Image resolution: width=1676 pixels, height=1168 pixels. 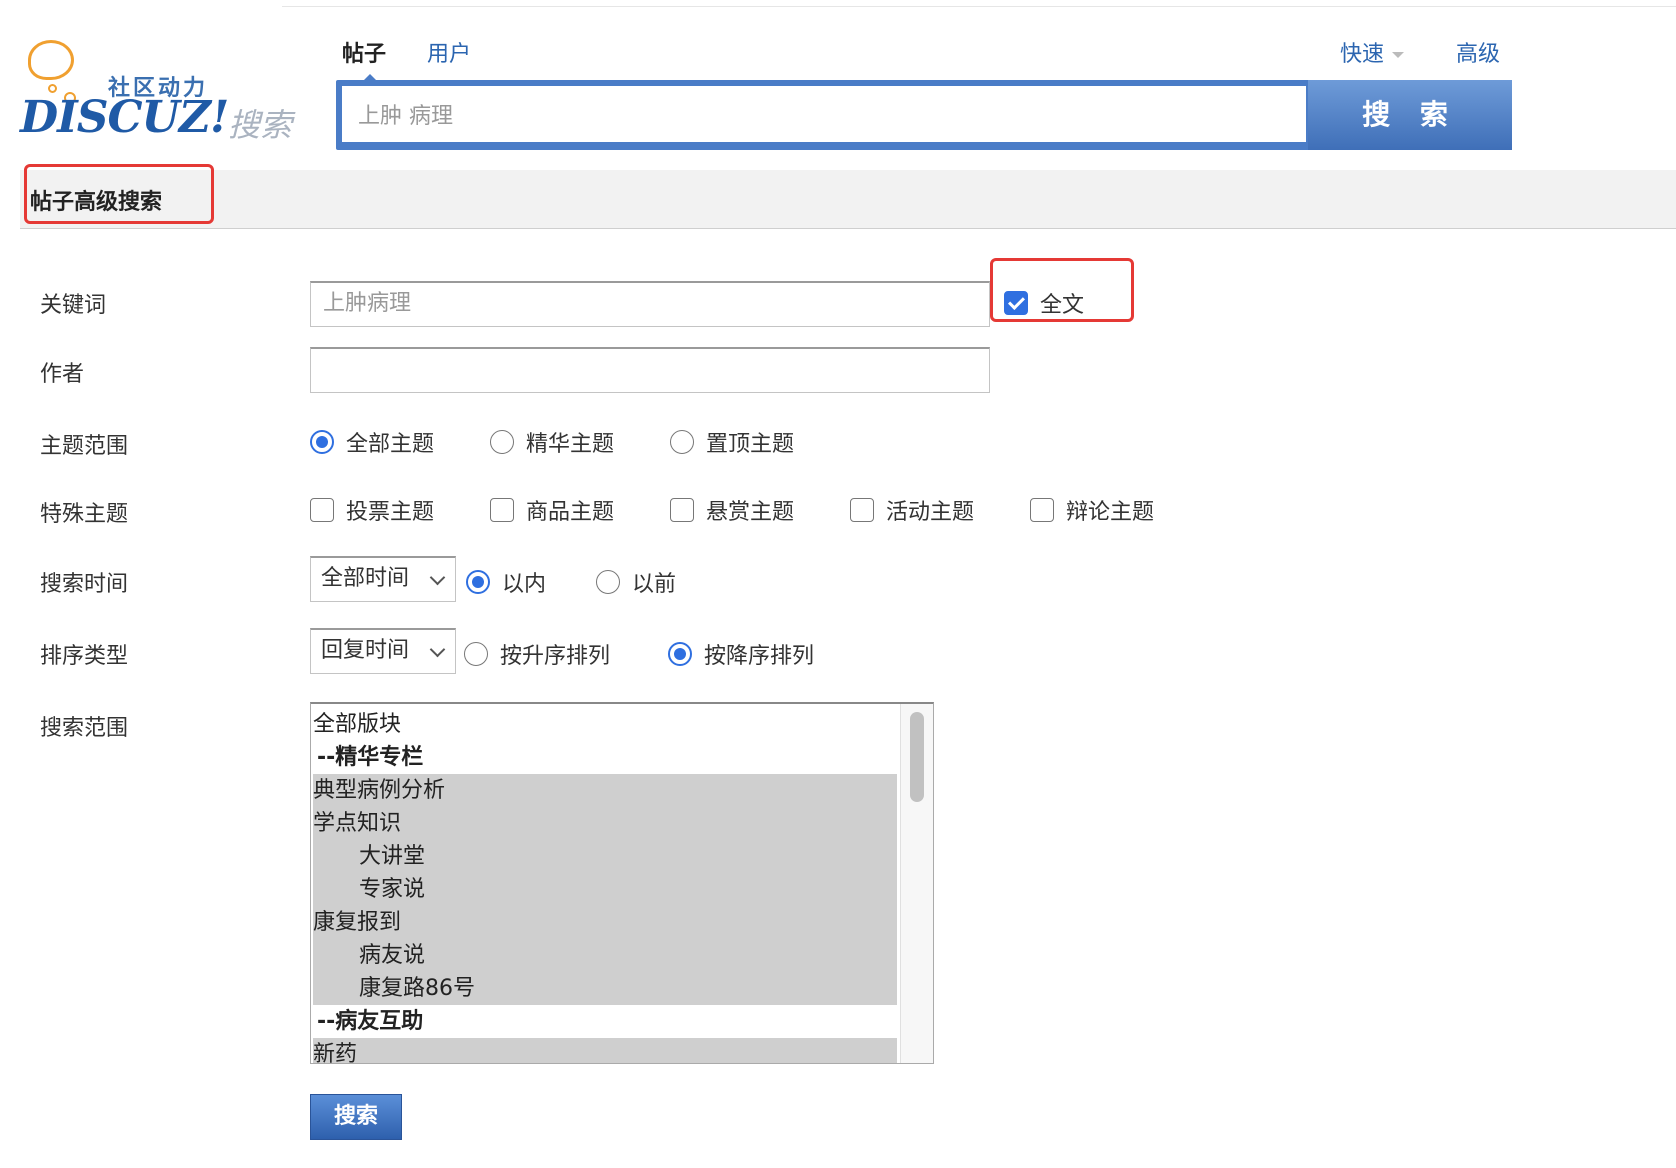 What do you see at coordinates (605, 724) in the screenshot?
I see `list-item: 全部版块` at bounding box center [605, 724].